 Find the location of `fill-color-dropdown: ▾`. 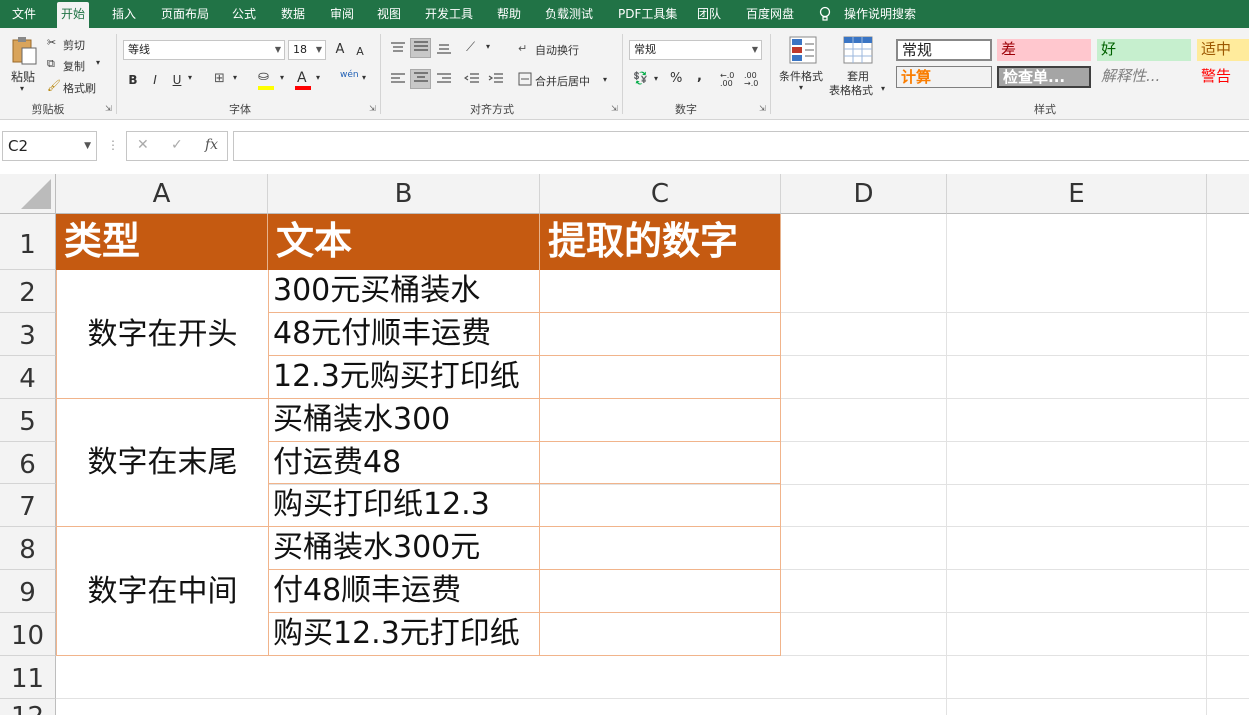

fill-color-dropdown: ▾ is located at coordinates (282, 77).